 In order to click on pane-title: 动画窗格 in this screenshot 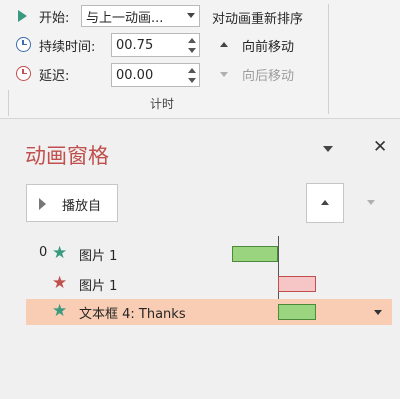, I will do `click(67, 156)`.